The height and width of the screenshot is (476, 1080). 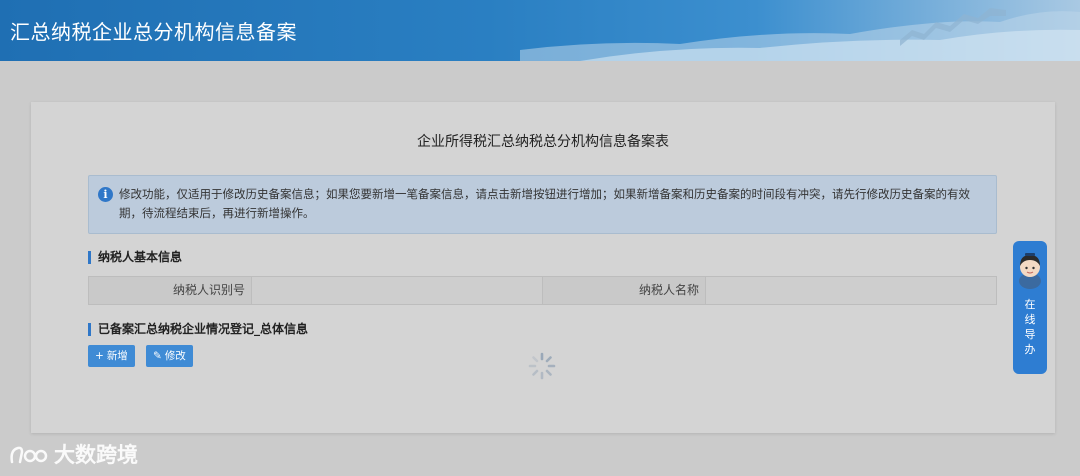 I want to click on plus-icon: +, so click(x=99, y=356).